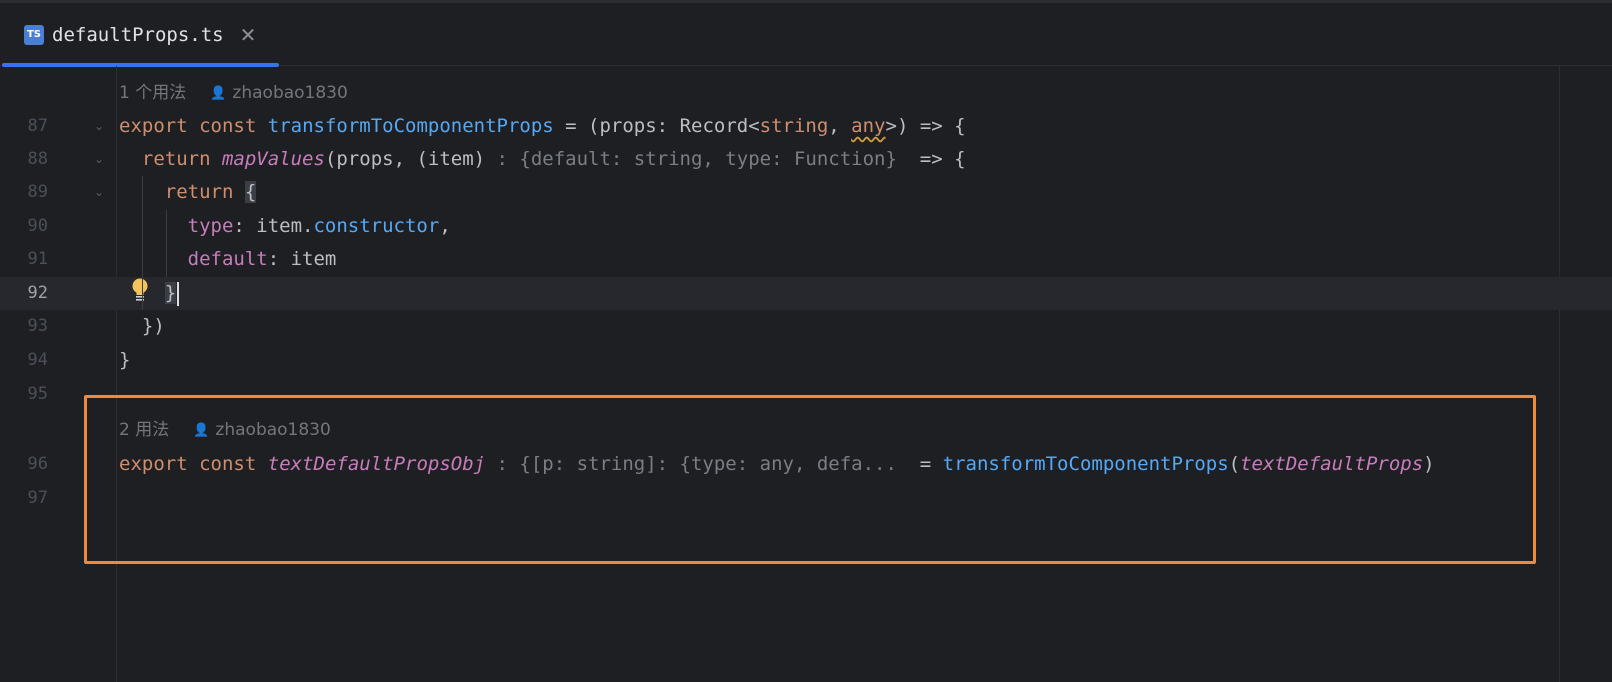 The width and height of the screenshot is (1612, 682). Describe the element at coordinates (248, 35) in the screenshot. I see `close-icon: ✕` at that location.